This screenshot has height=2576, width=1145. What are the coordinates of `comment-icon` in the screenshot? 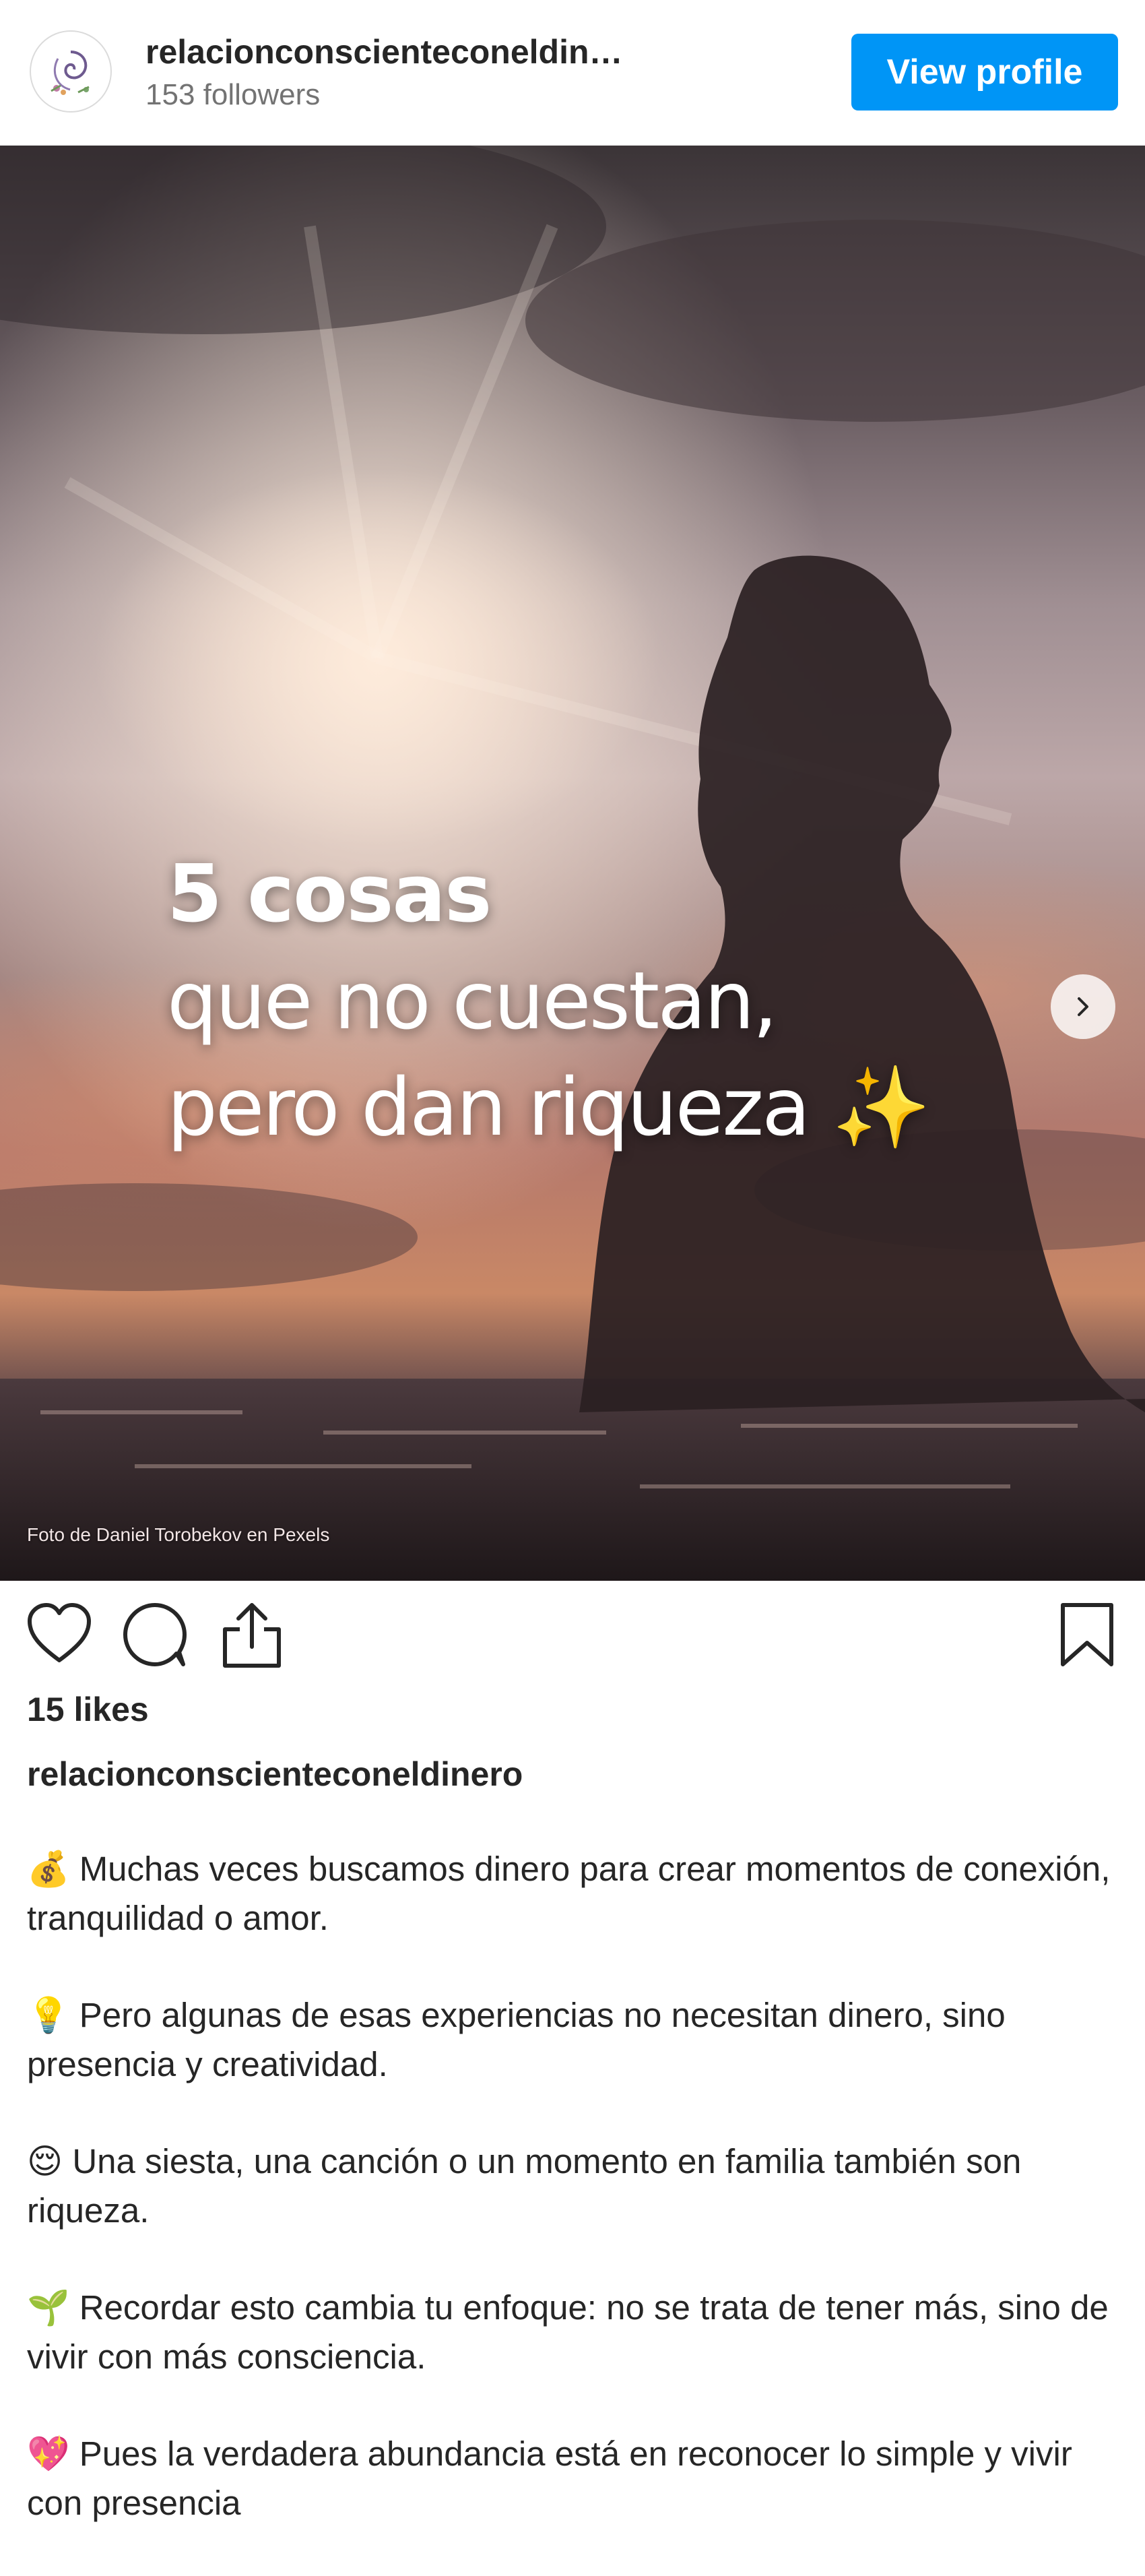 It's located at (155, 1634).